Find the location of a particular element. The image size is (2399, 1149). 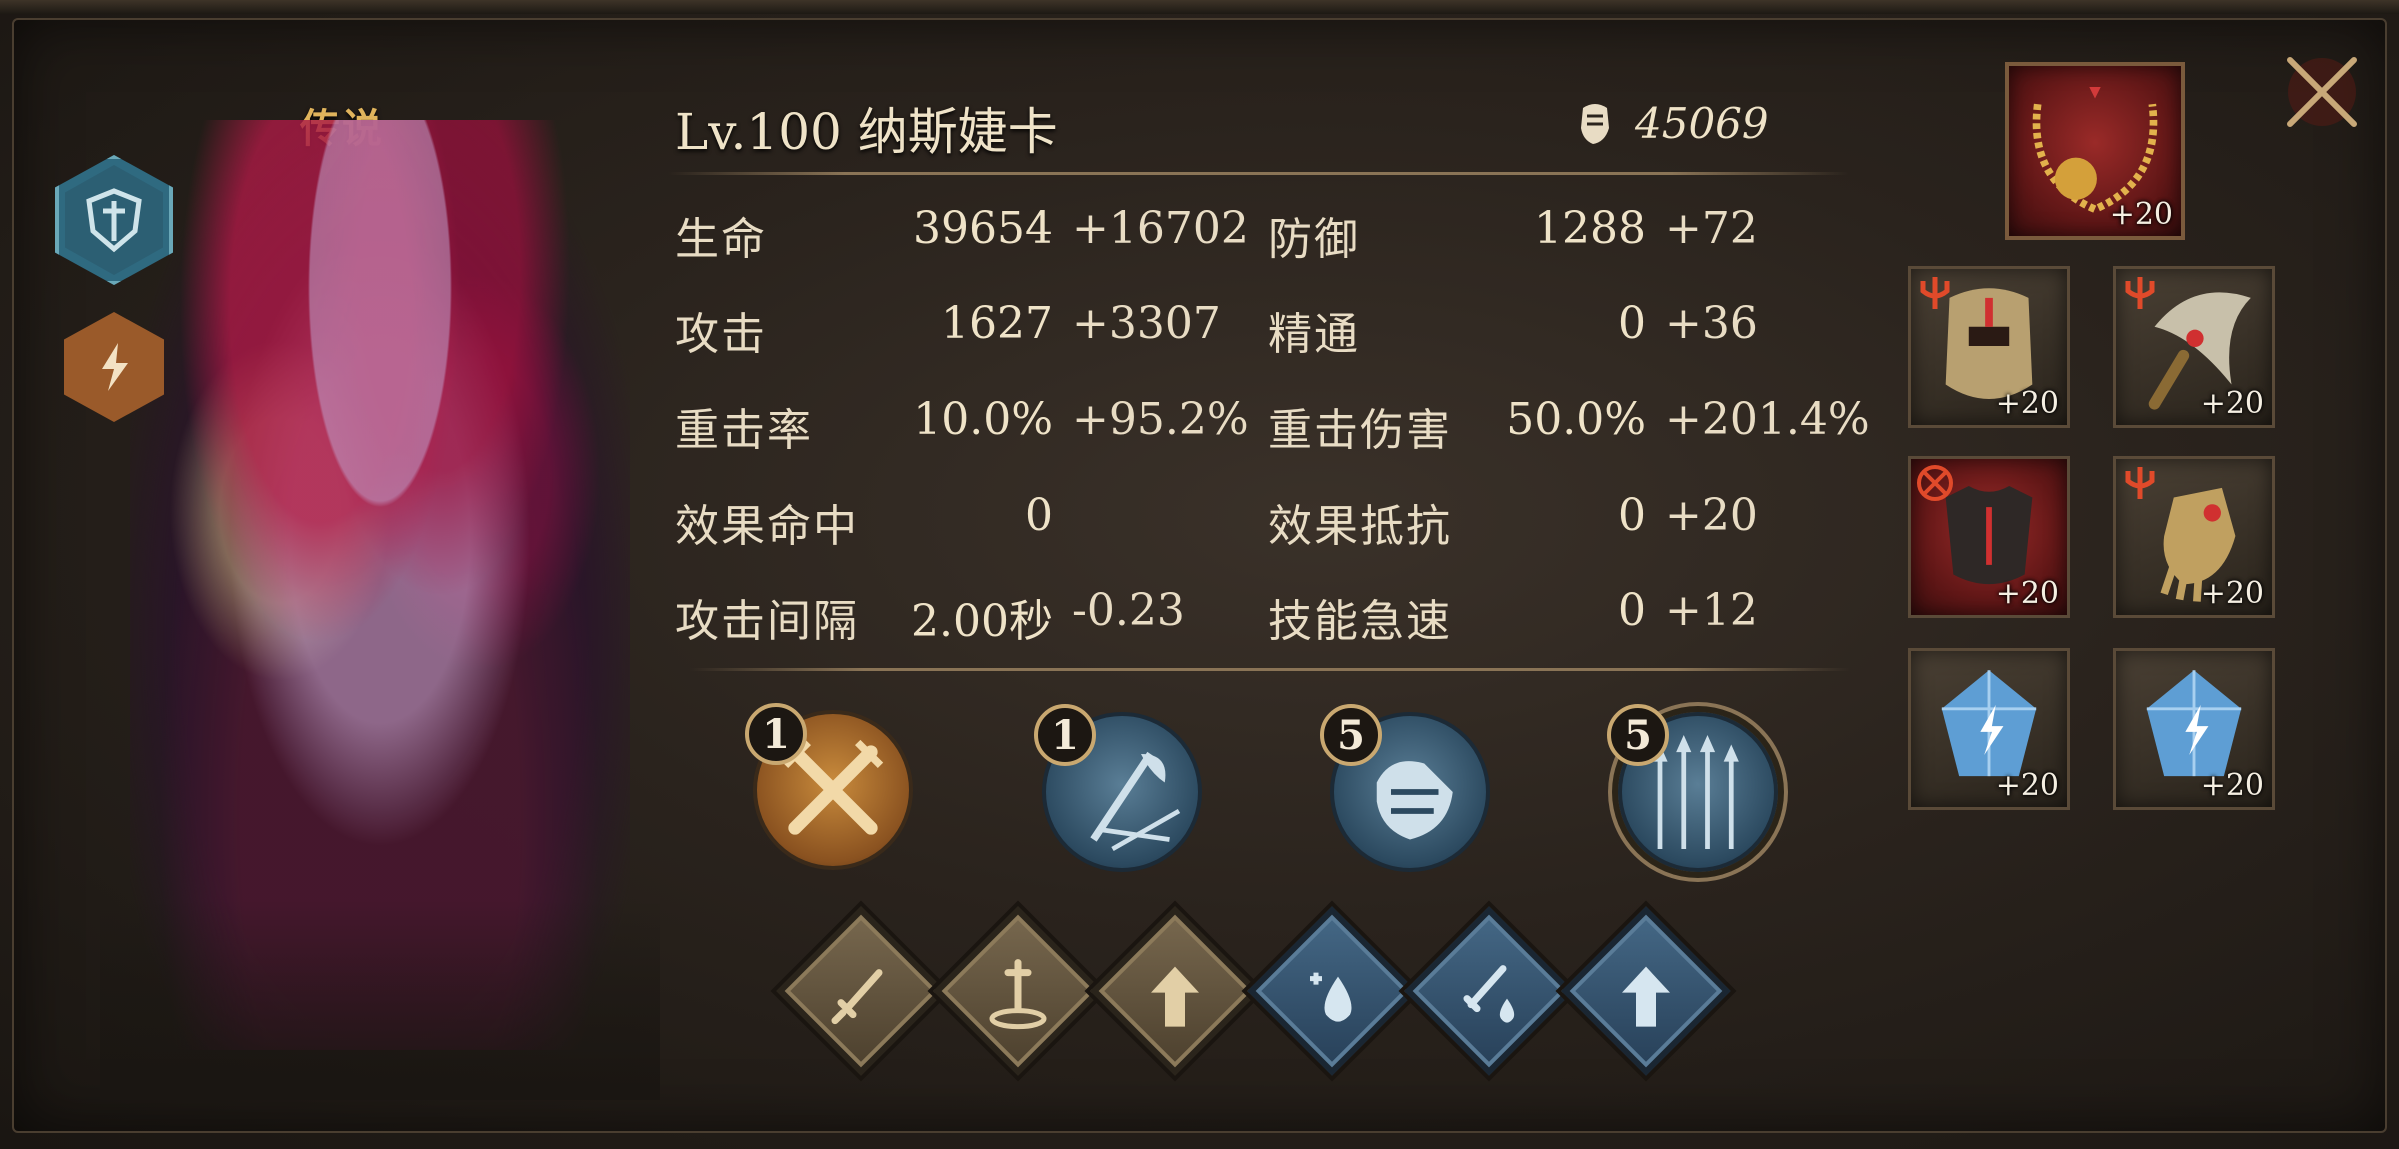

stat-label: 技能急速 is located at coordinates (1360, 621).